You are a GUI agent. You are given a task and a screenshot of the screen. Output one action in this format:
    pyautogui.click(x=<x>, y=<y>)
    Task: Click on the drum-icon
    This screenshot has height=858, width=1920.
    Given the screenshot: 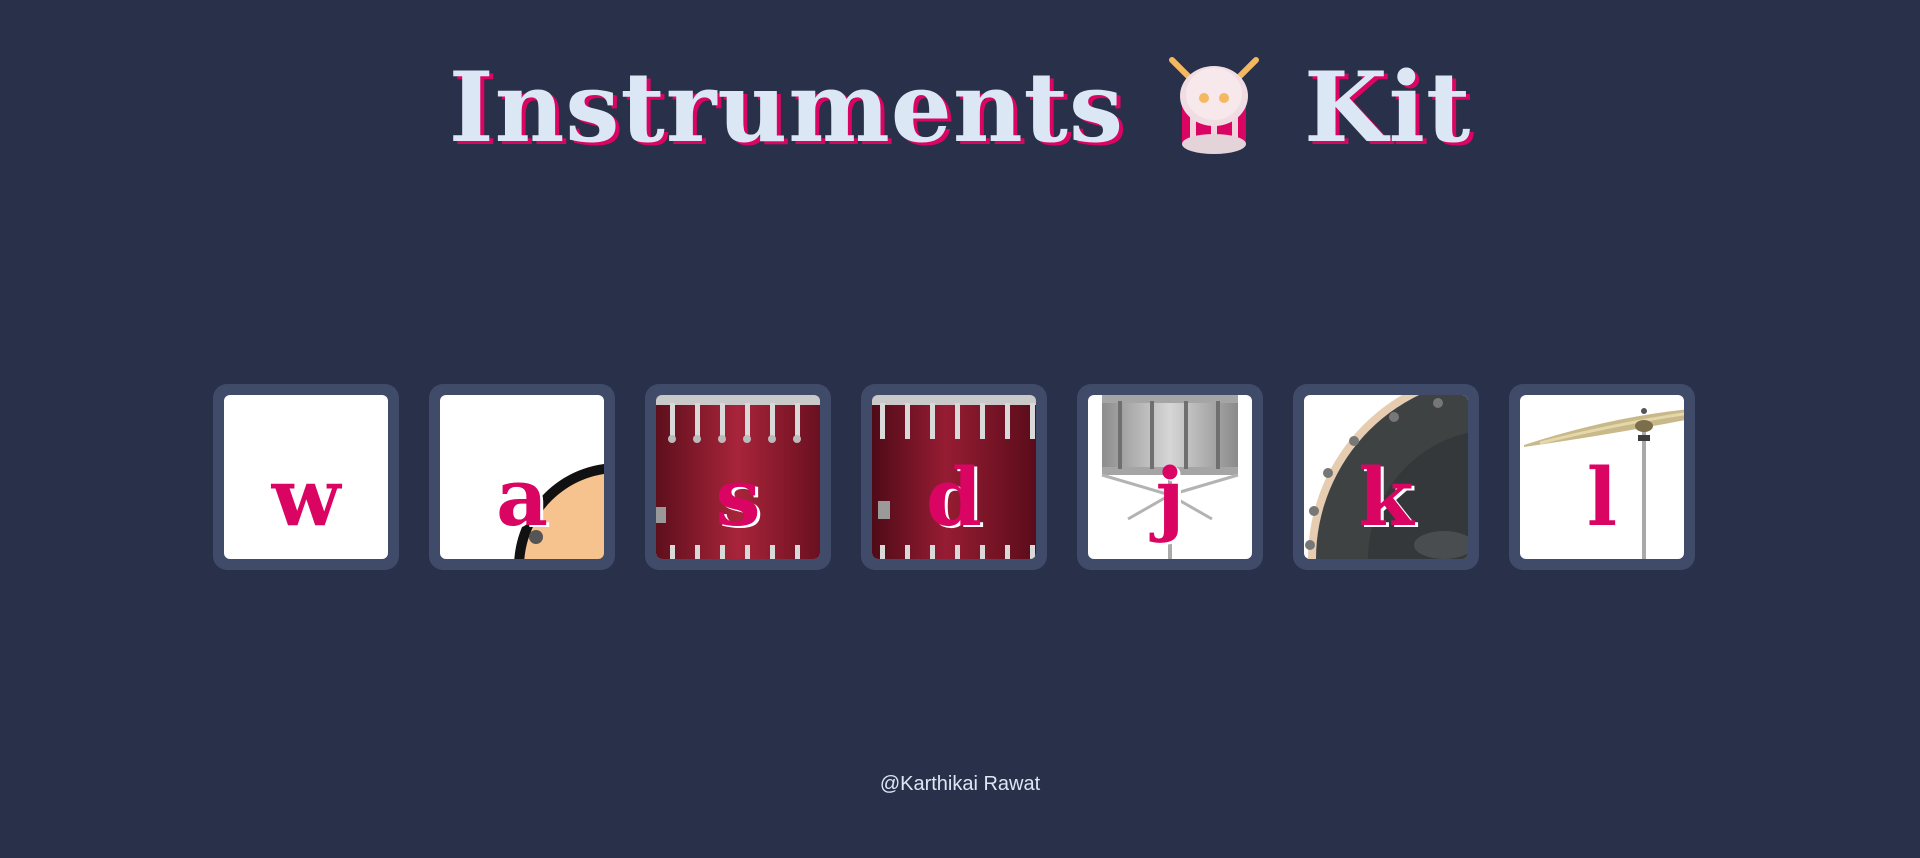 What is the action you would take?
    pyautogui.click(x=1214, y=105)
    